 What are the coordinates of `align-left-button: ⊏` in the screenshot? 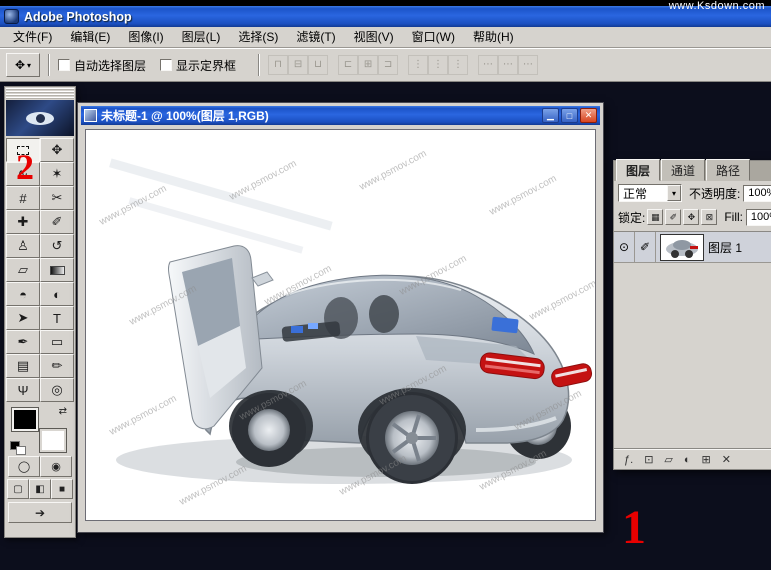 It's located at (348, 65).